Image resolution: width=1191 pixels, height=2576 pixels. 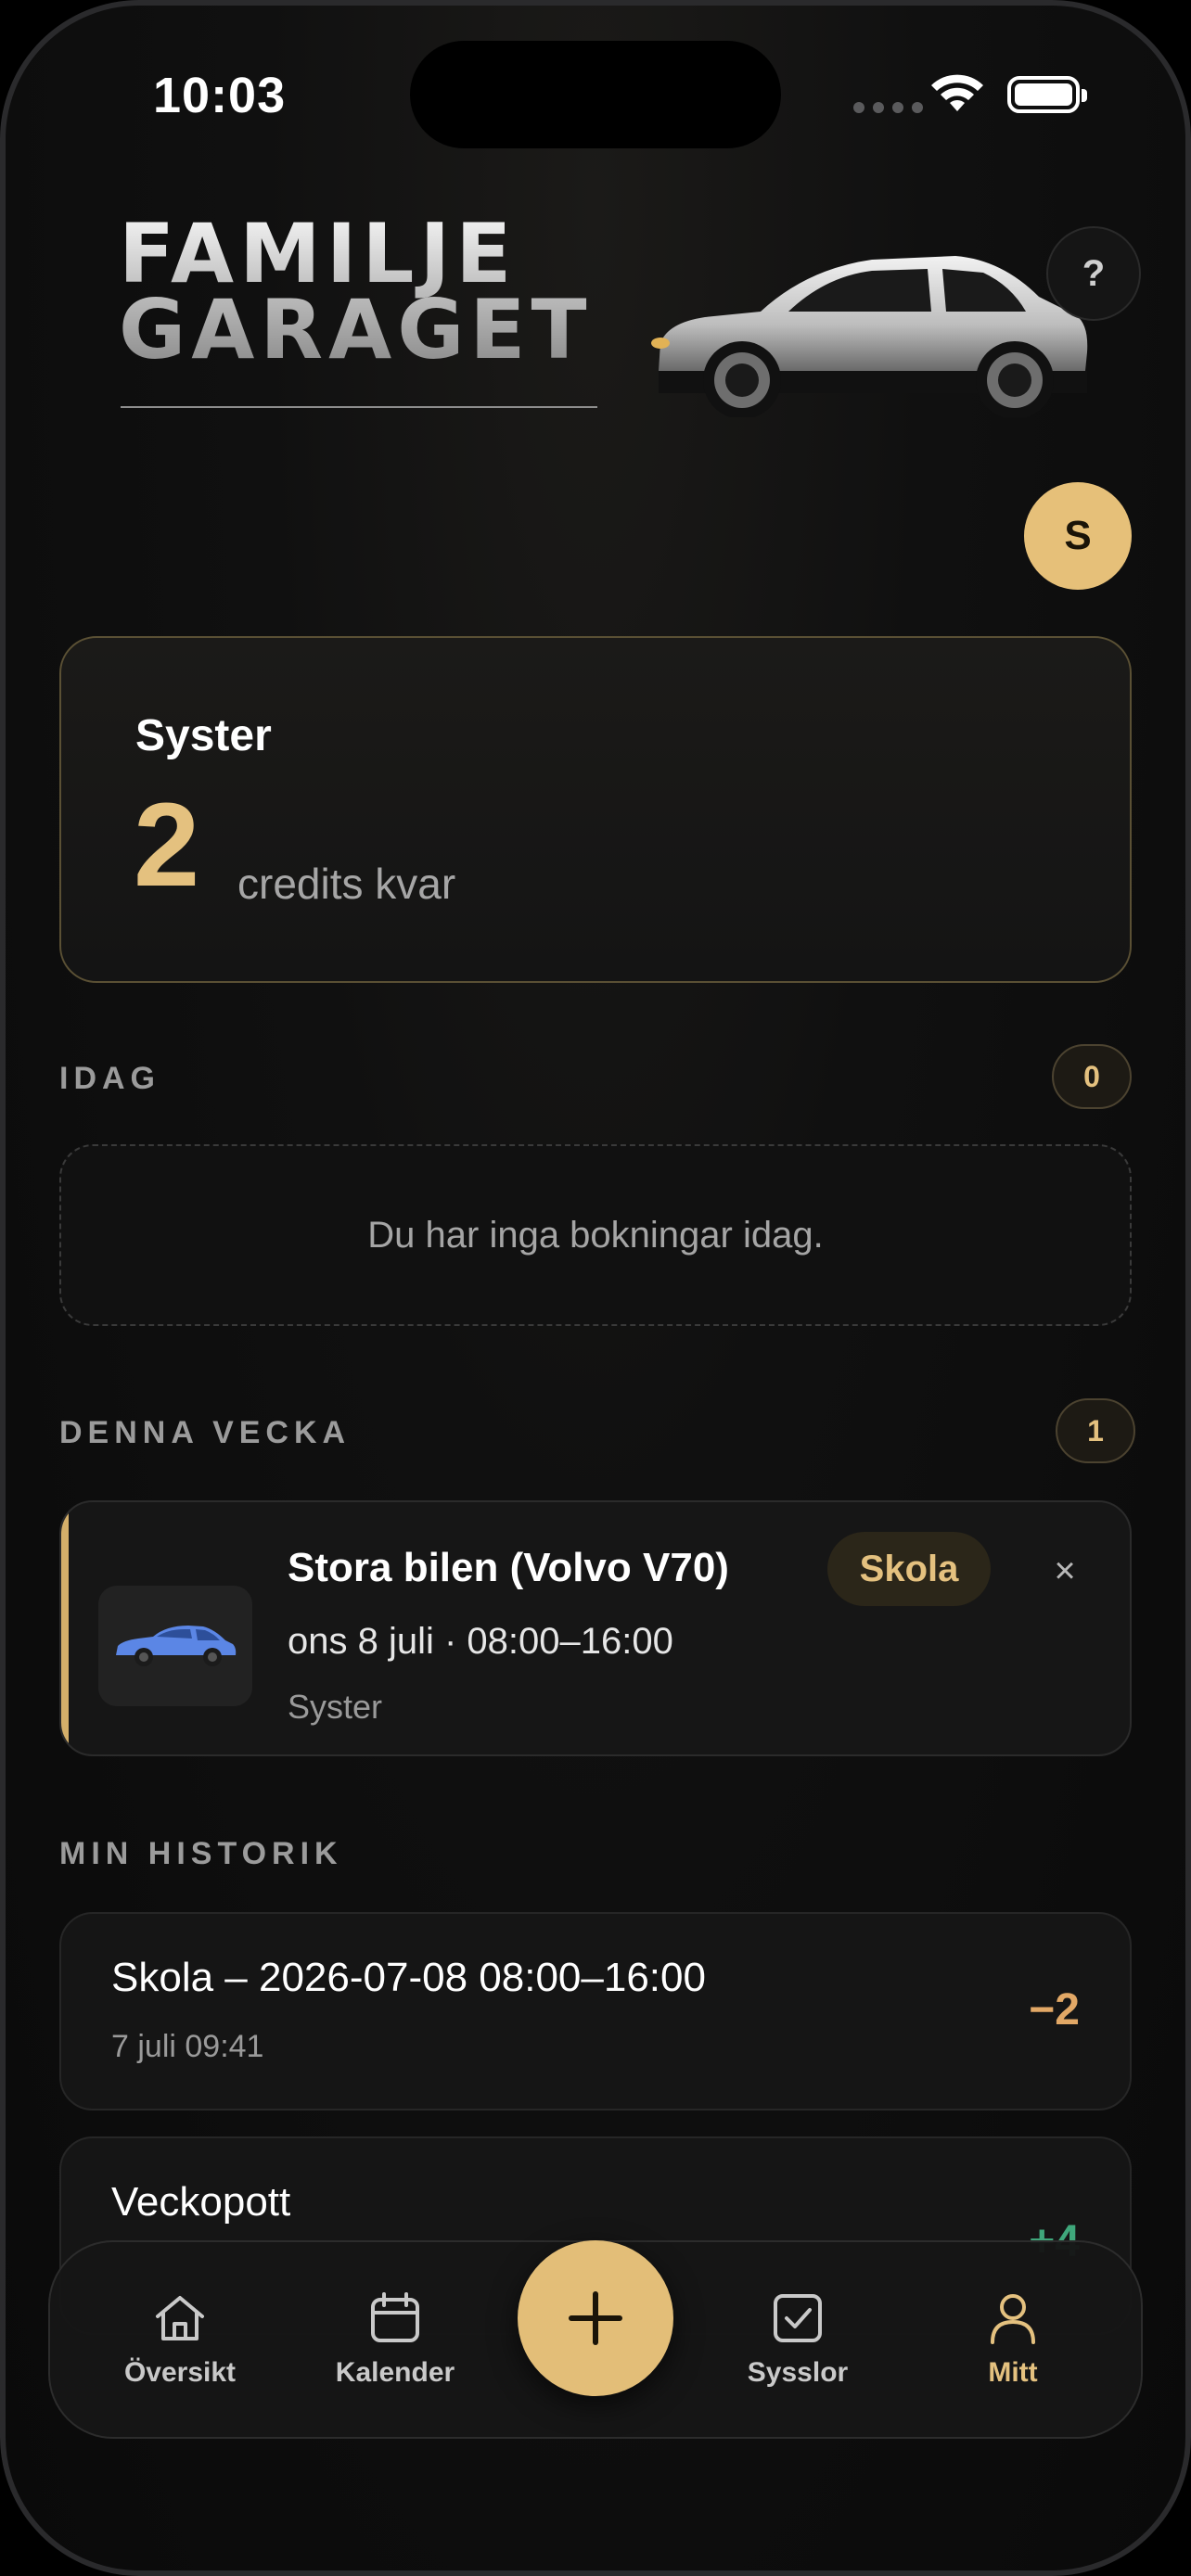 I want to click on history-item-delta: −2, so click(x=1054, y=2009).